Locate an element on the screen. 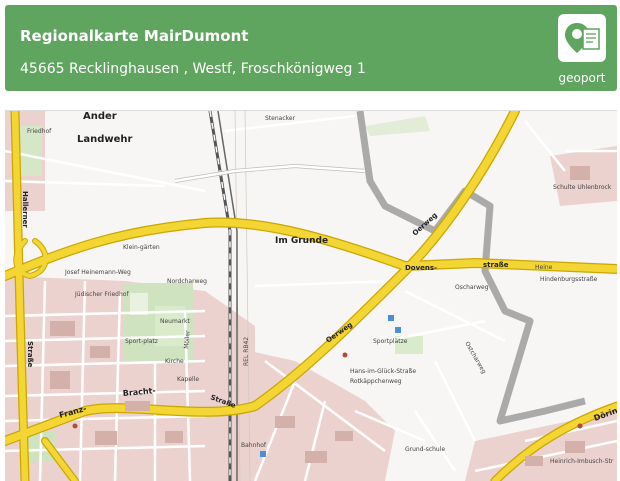  label-kleingaerten: Klein-gärten is located at coordinates (141, 247).